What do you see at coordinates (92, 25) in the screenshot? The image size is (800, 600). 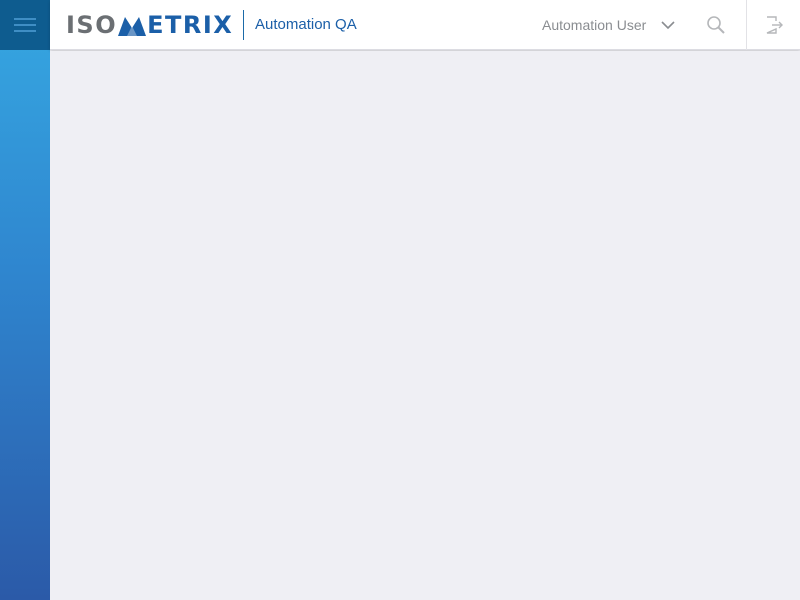 I see `logo-text-iso: ISO` at bounding box center [92, 25].